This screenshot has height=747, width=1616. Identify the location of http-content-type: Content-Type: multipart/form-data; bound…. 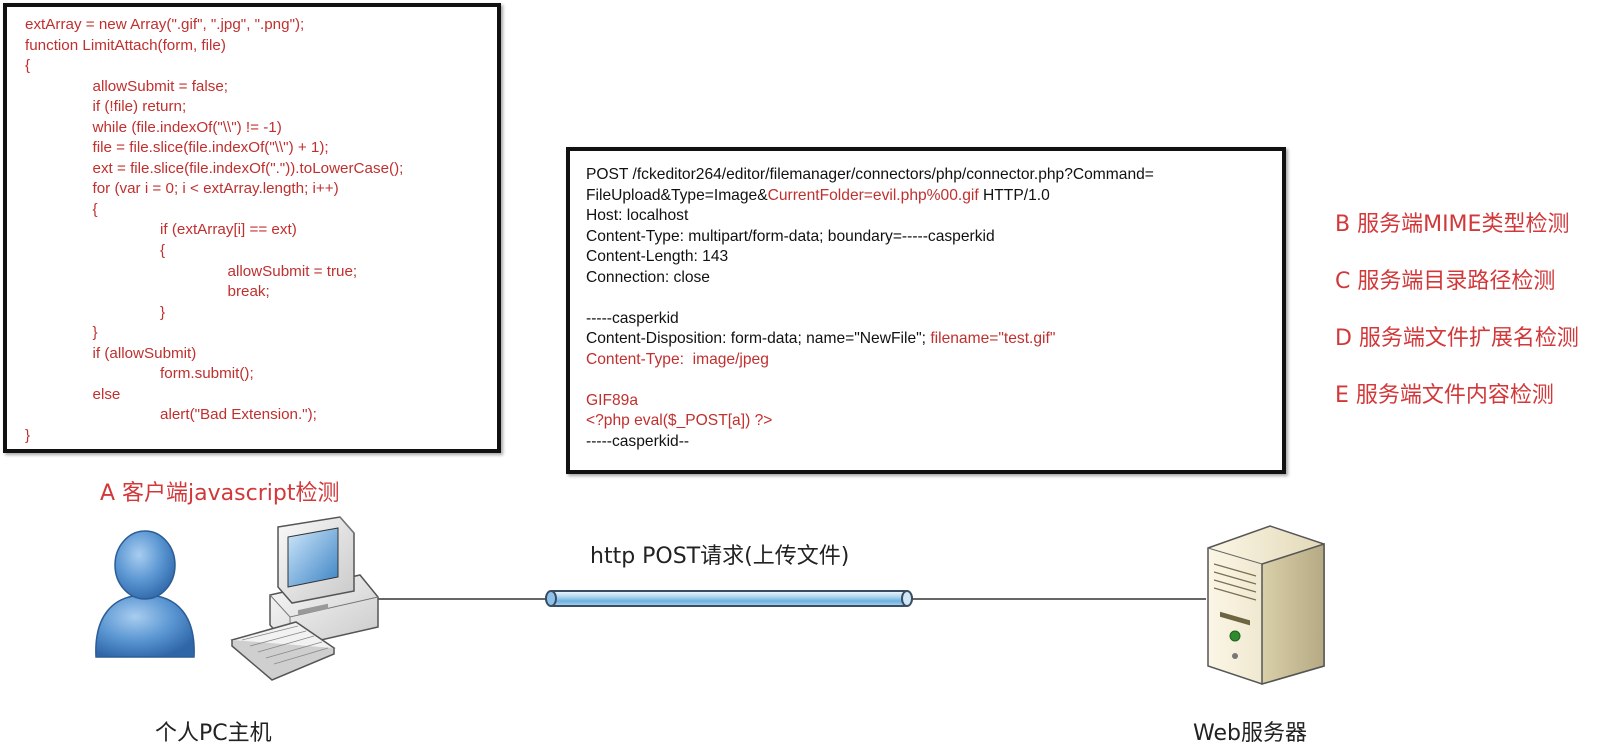
(790, 236).